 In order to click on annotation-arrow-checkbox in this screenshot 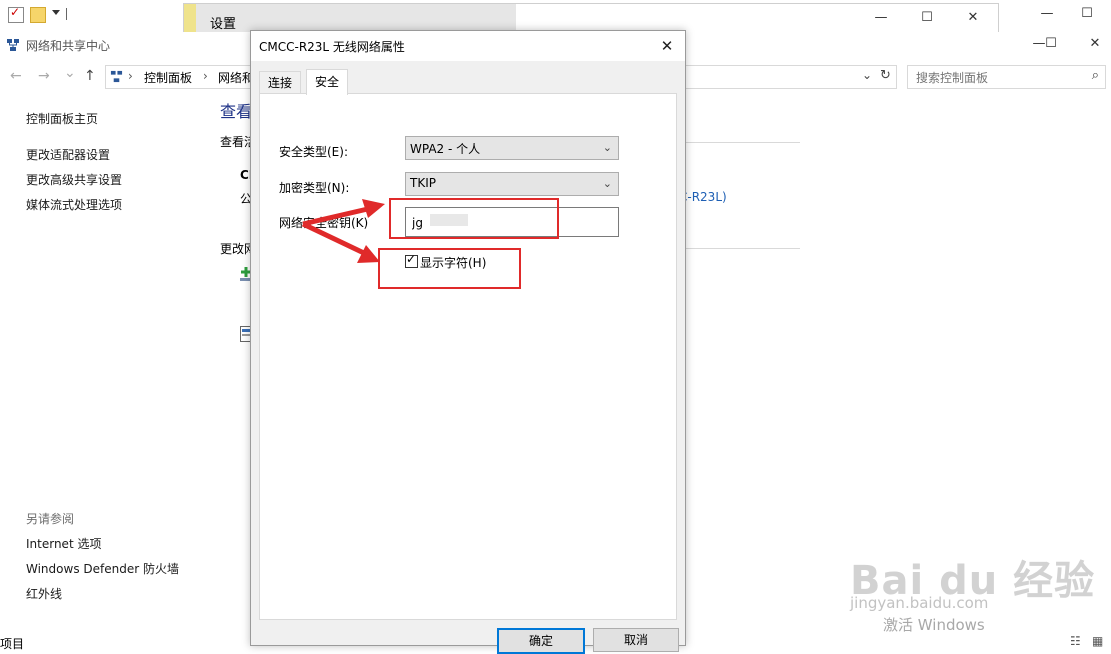, I will do `click(334, 239)`.